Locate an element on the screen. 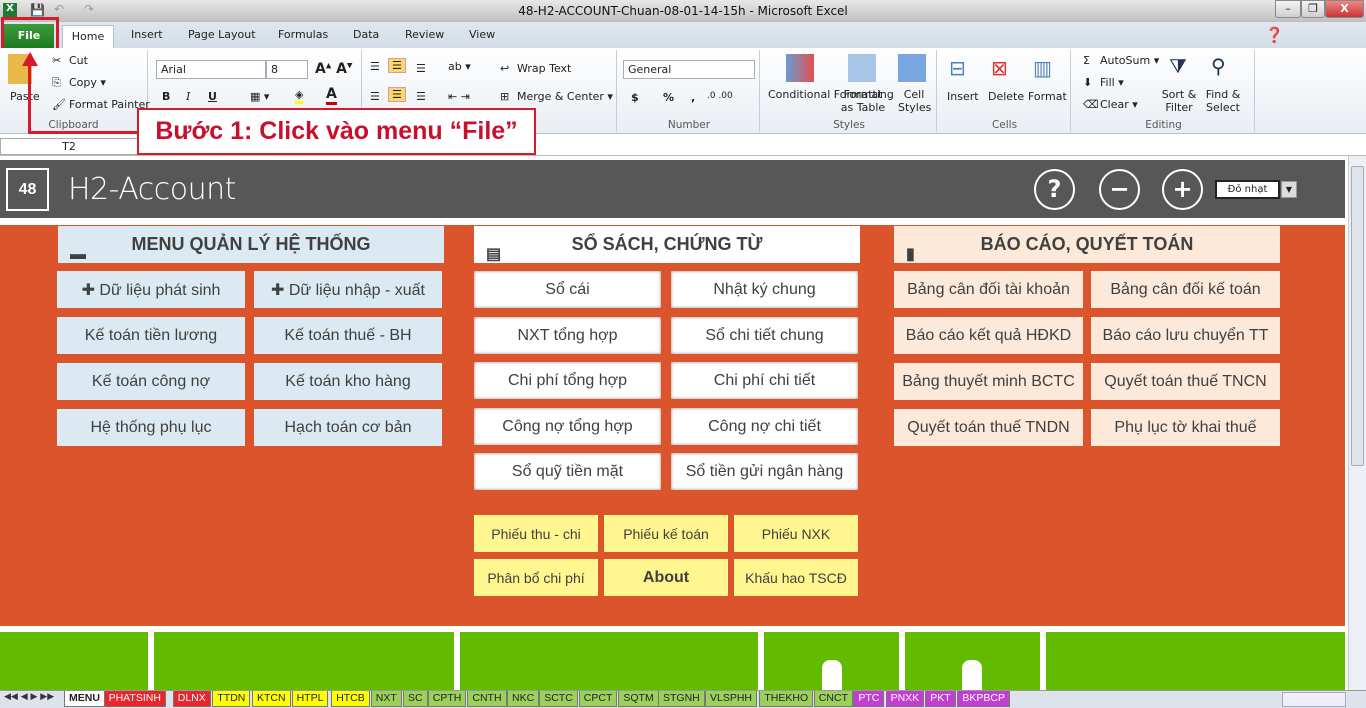  delete-button: Delete is located at coordinates (1006, 96).